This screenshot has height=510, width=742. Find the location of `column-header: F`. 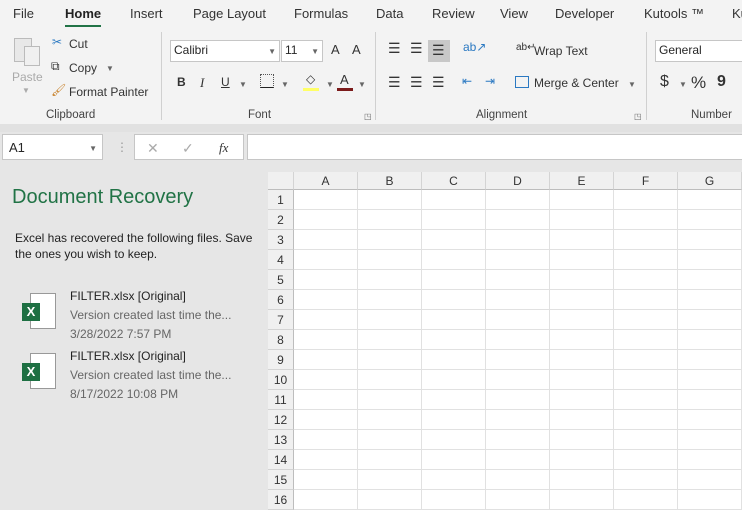

column-header: F is located at coordinates (646, 181).